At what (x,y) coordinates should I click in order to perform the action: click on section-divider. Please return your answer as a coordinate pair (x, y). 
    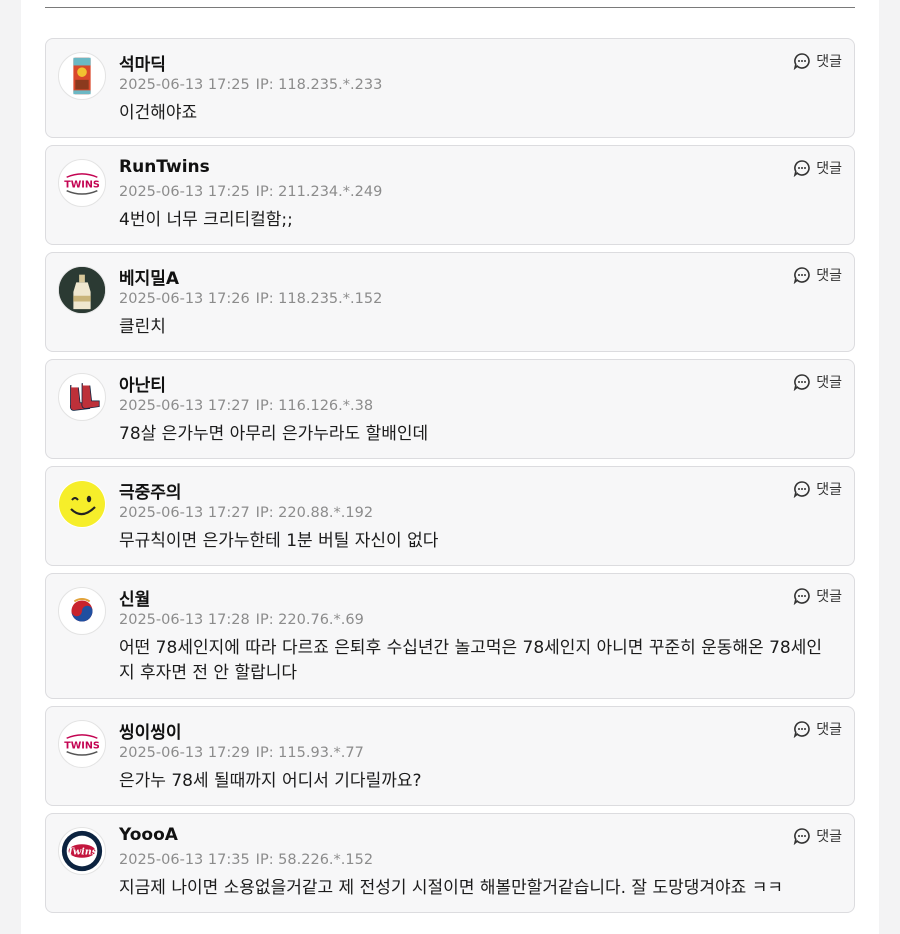
    Looking at the image, I should click on (450, 7).